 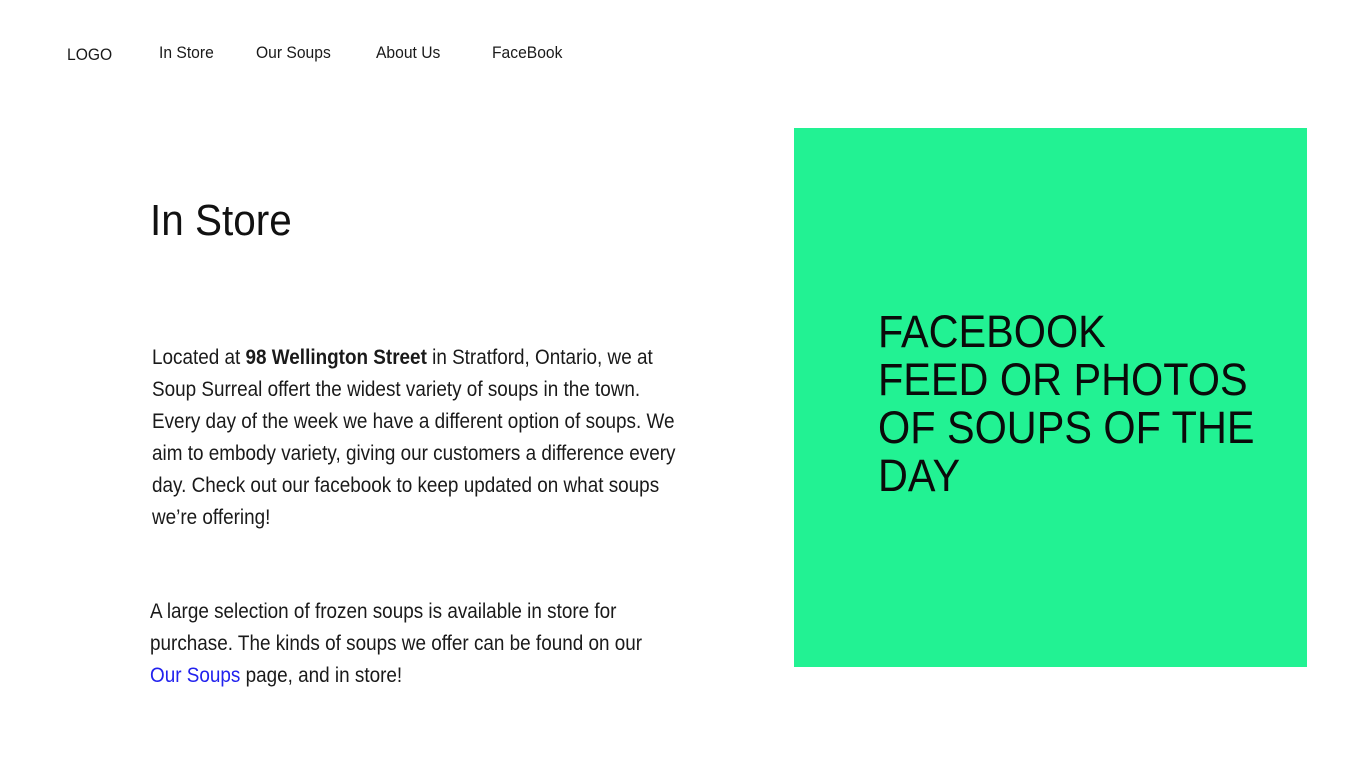 I want to click on placeholder-line: FEED OR PHOTOS, so click(x=1063, y=379).